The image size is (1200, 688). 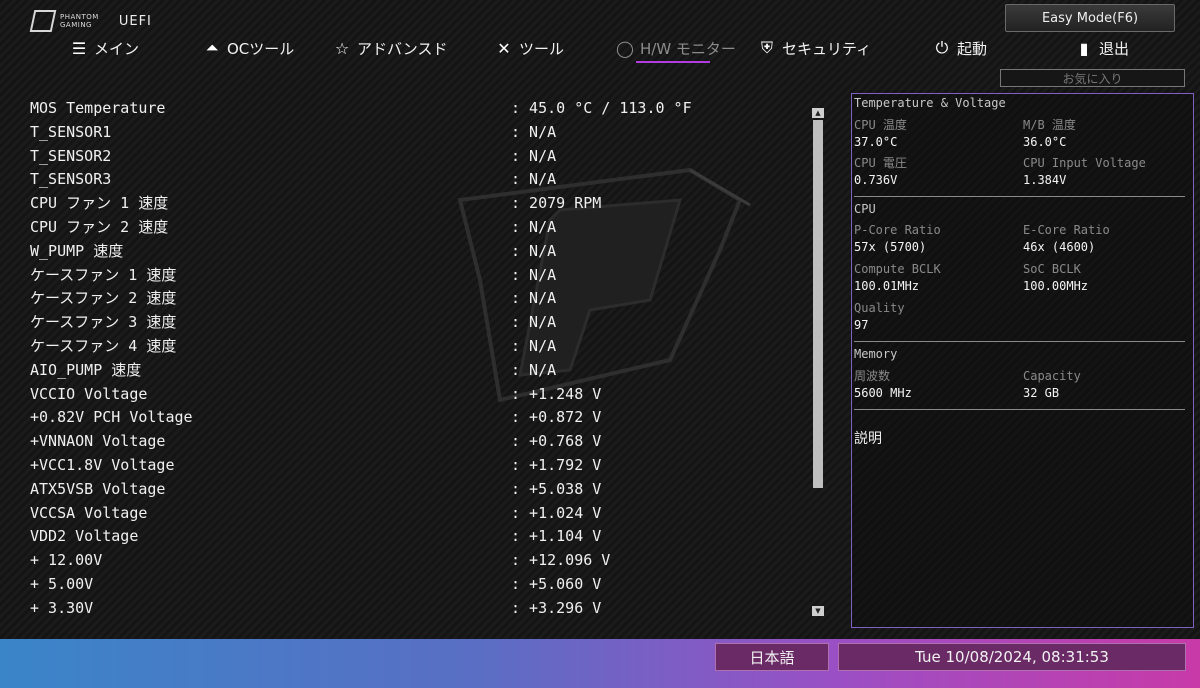 I want to click on active-tab-underline, so click(x=673, y=62).